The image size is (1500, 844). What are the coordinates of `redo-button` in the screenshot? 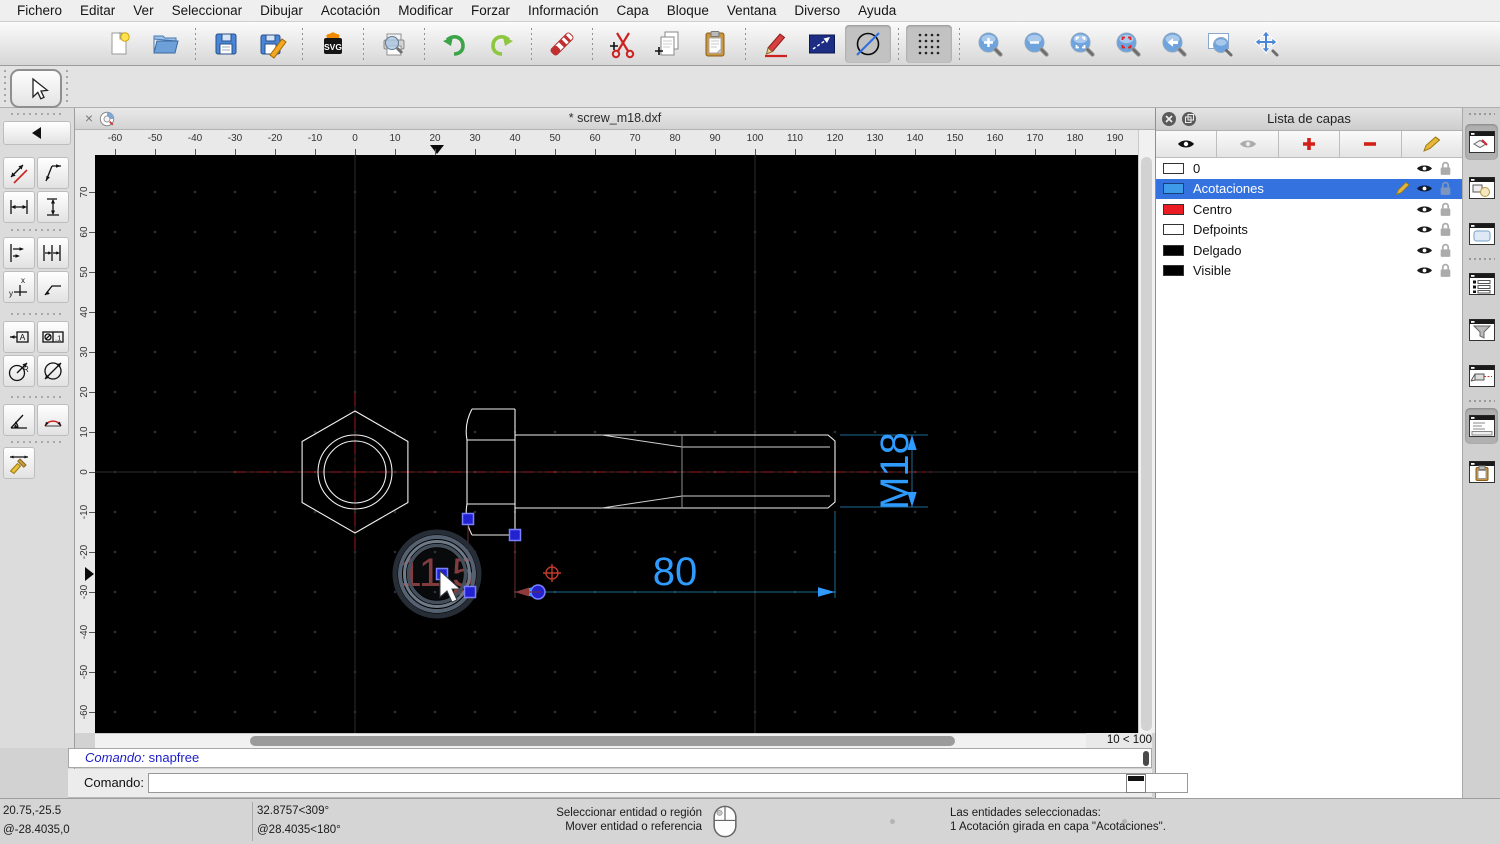 It's located at (501, 44).